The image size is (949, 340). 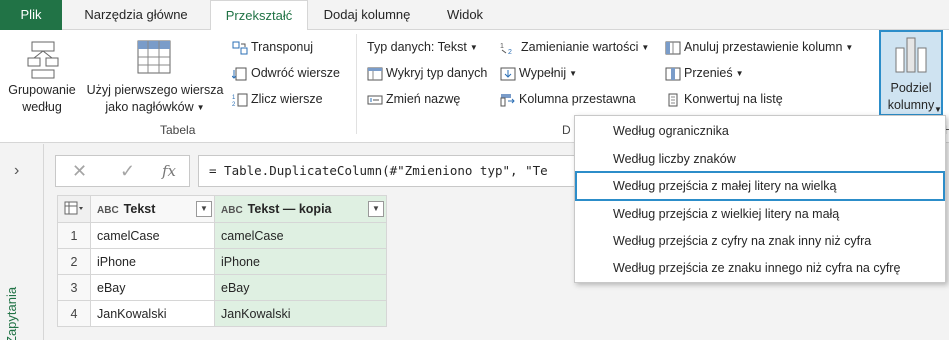 I want to click on replace-values-button: 1 2 Zamienianie wartości ▼, so click(x=574, y=47).